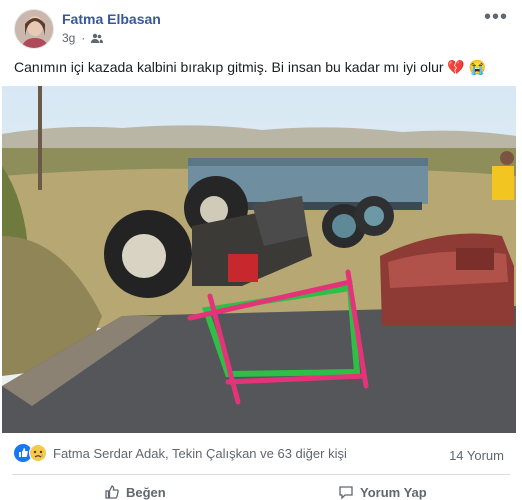  What do you see at coordinates (476, 455) in the screenshot?
I see `comment-count: 14 Yorum` at bounding box center [476, 455].